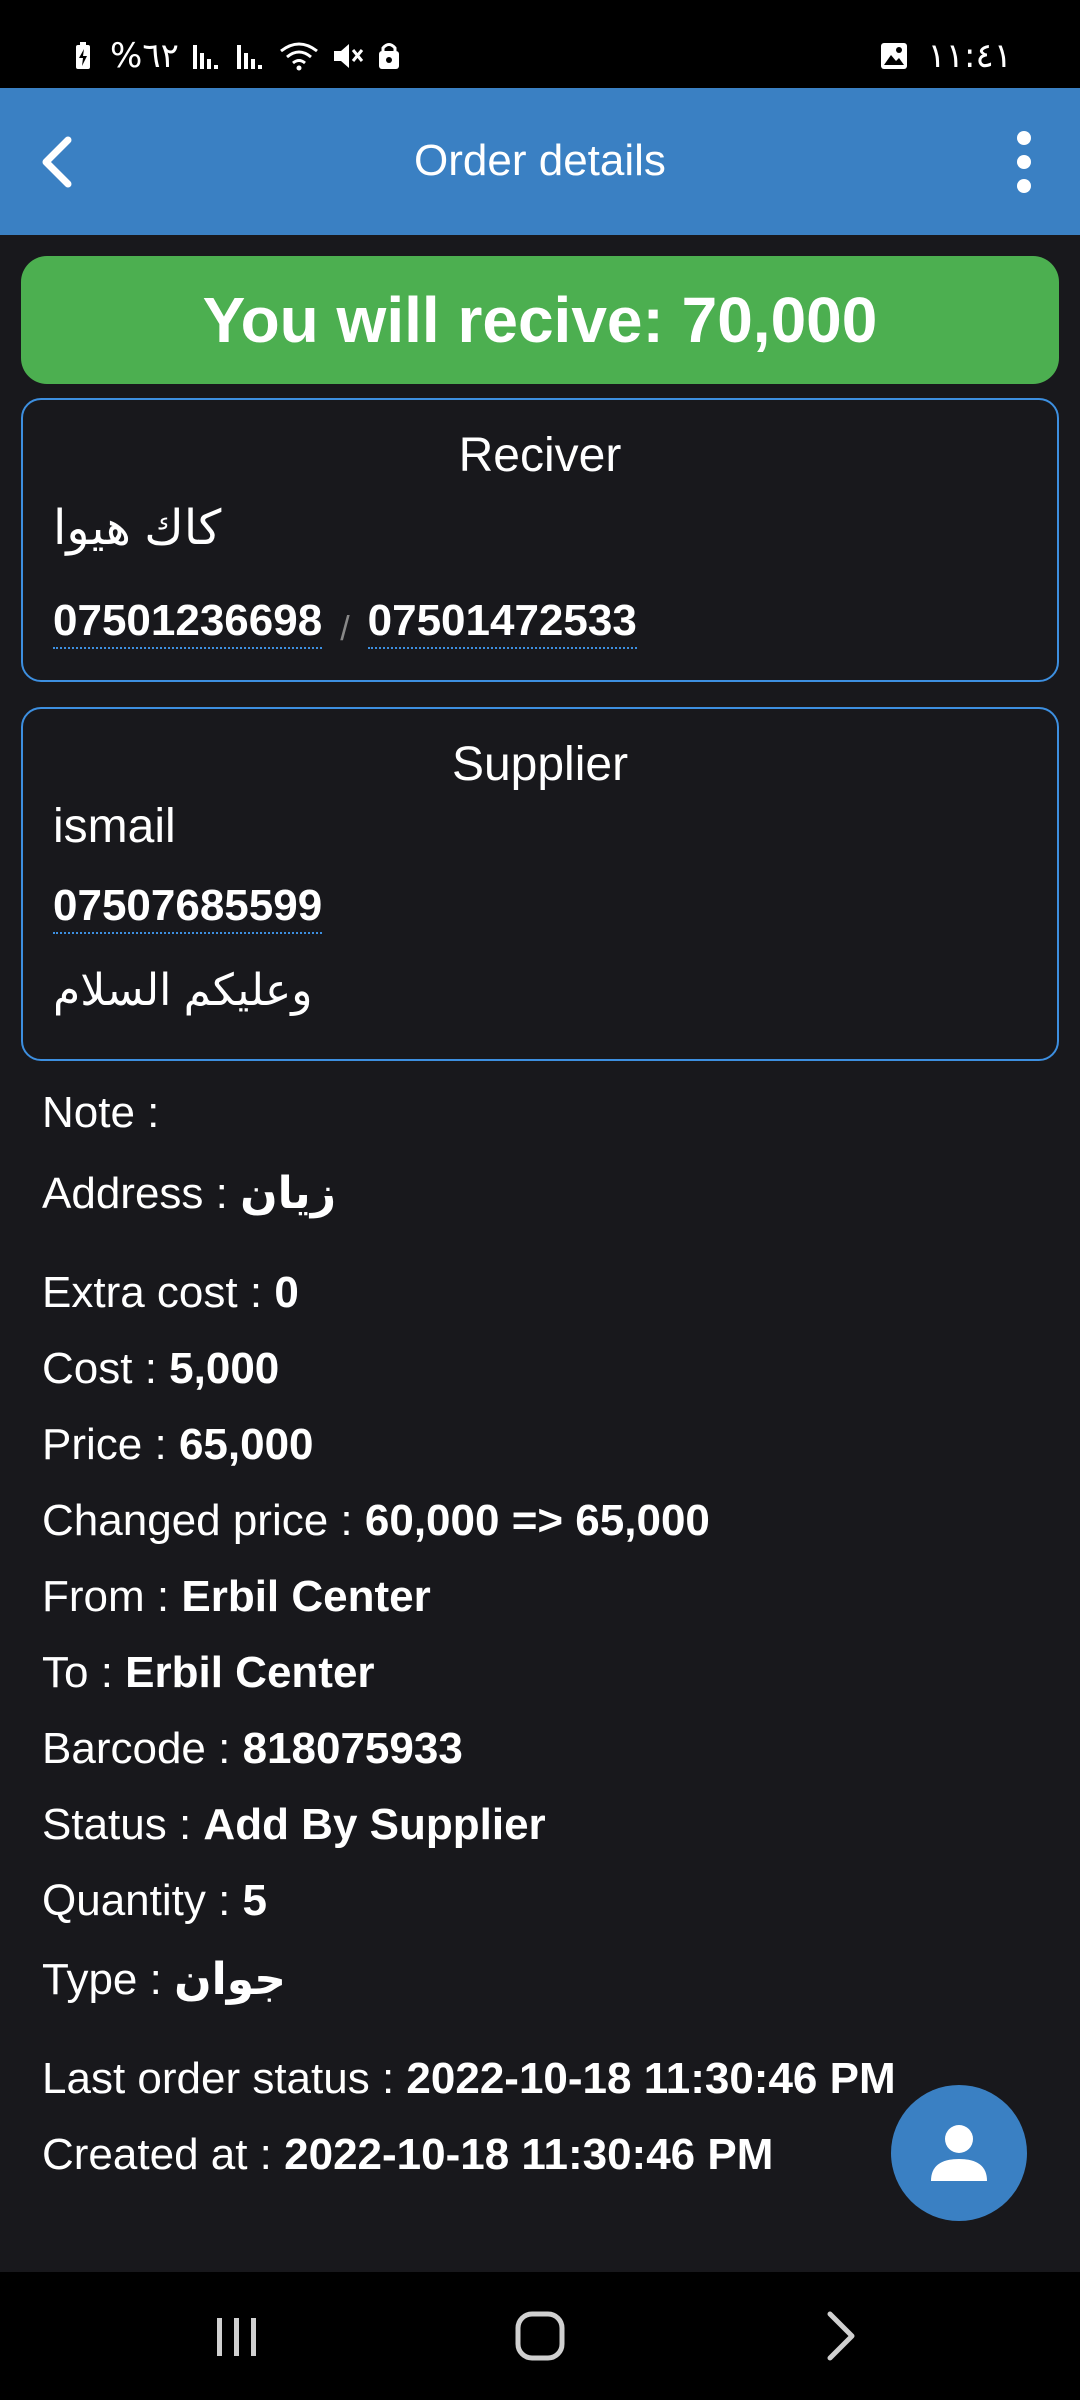  I want to click on last-status-label: Last order status :, so click(218, 2078).